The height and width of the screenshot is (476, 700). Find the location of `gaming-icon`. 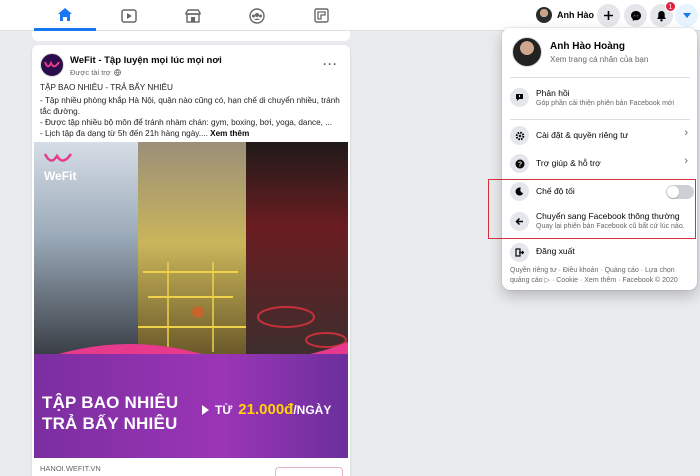

gaming-icon is located at coordinates (321, 15).